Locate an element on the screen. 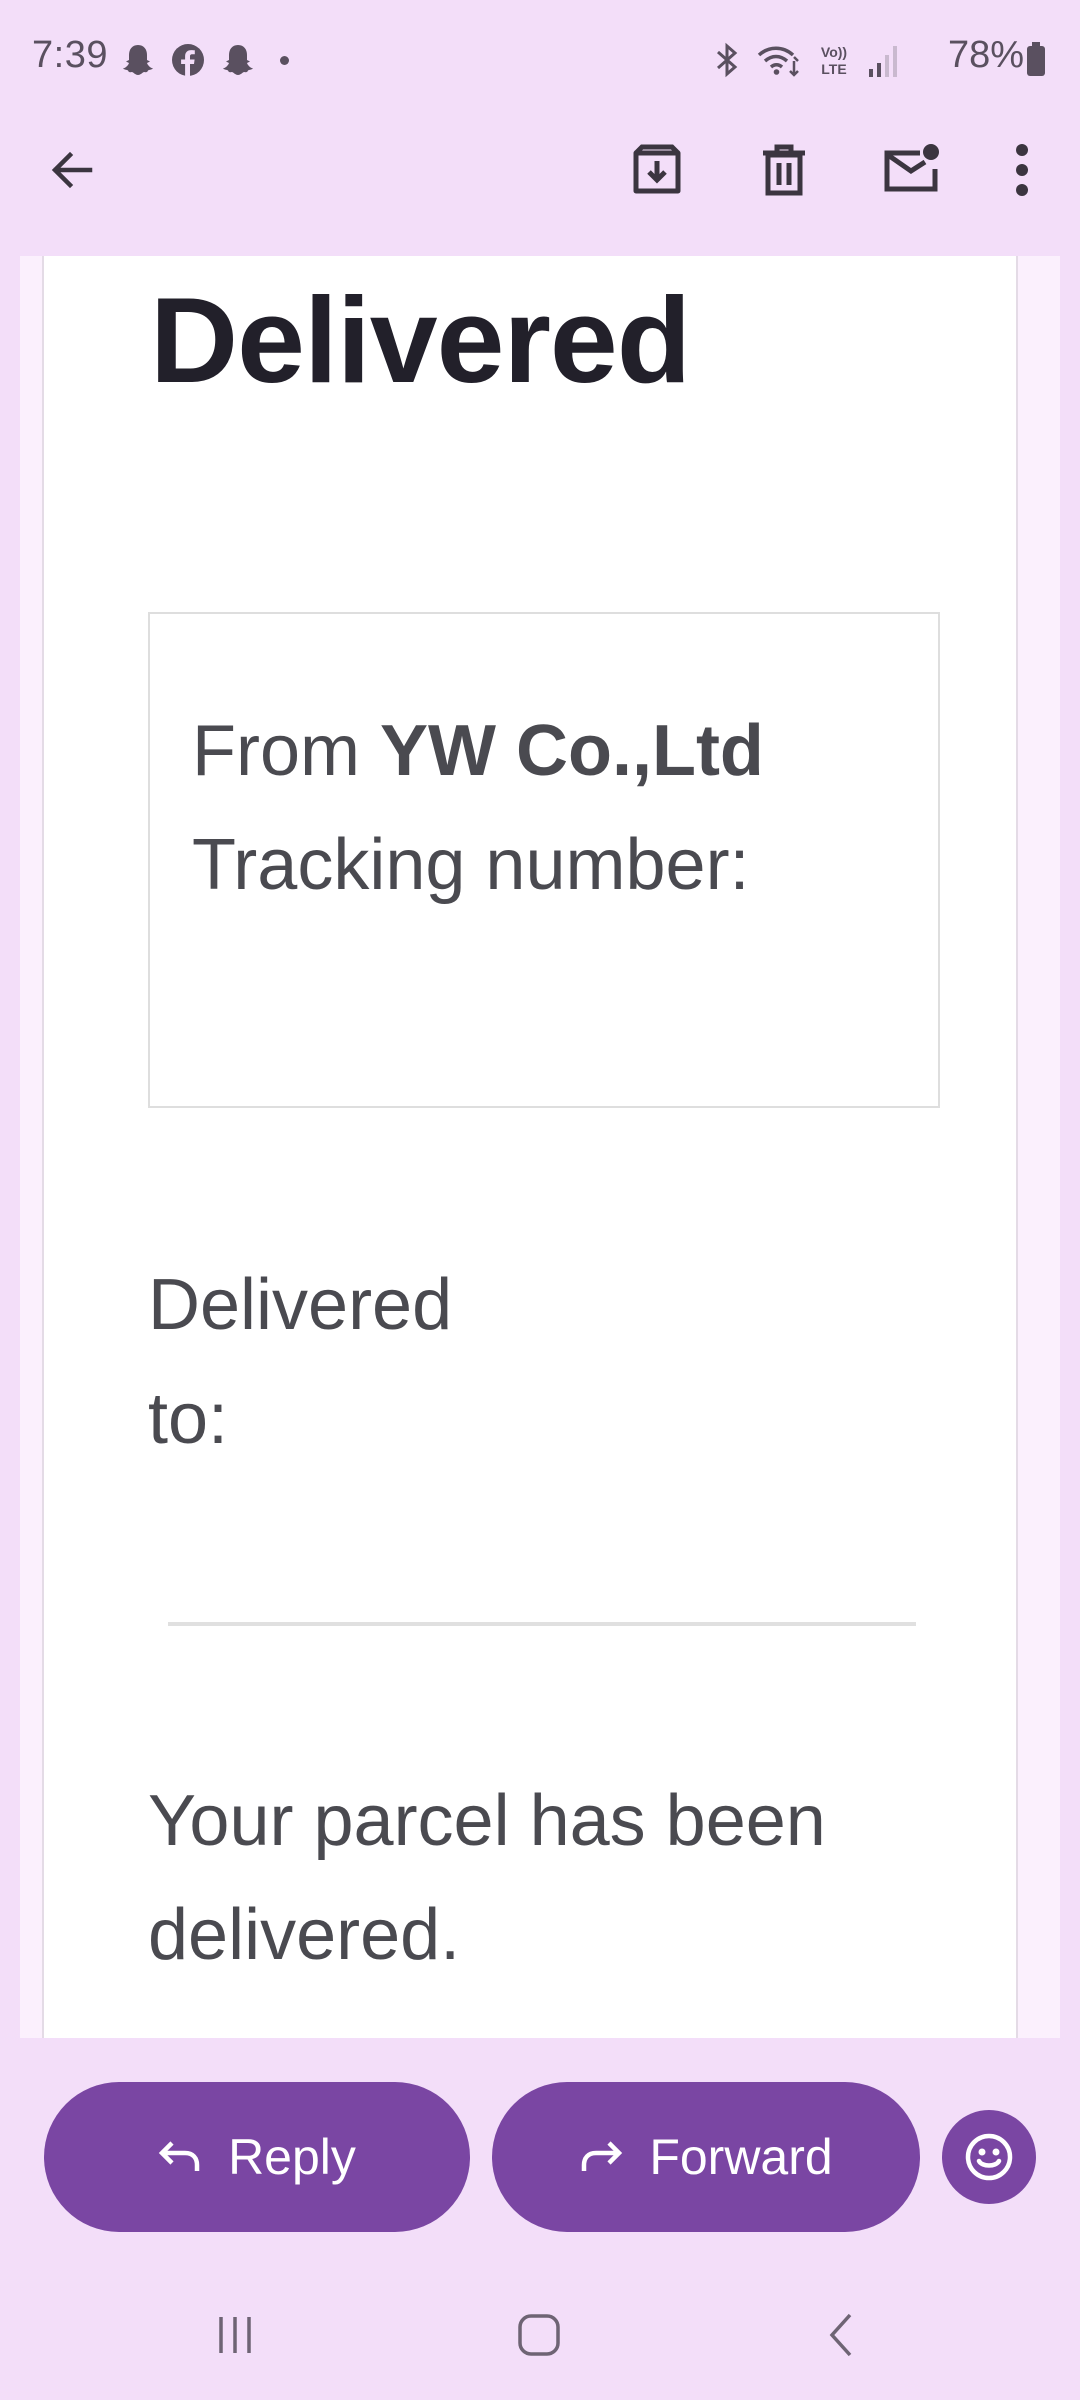 This screenshot has width=1080, height=2400. recent-apps-button is located at coordinates (235, 2335).